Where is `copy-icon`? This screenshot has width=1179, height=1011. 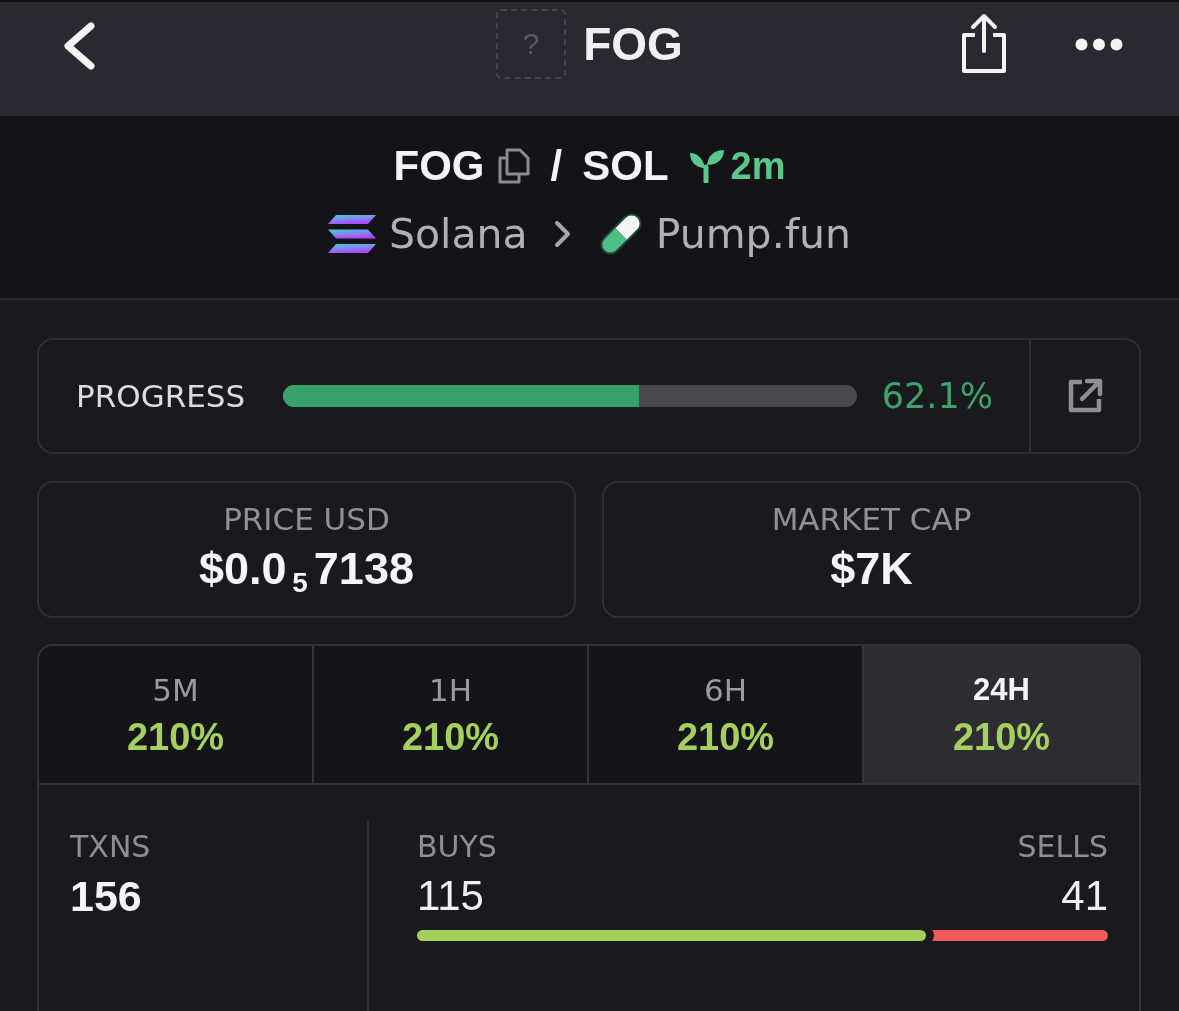
copy-icon is located at coordinates (513, 166).